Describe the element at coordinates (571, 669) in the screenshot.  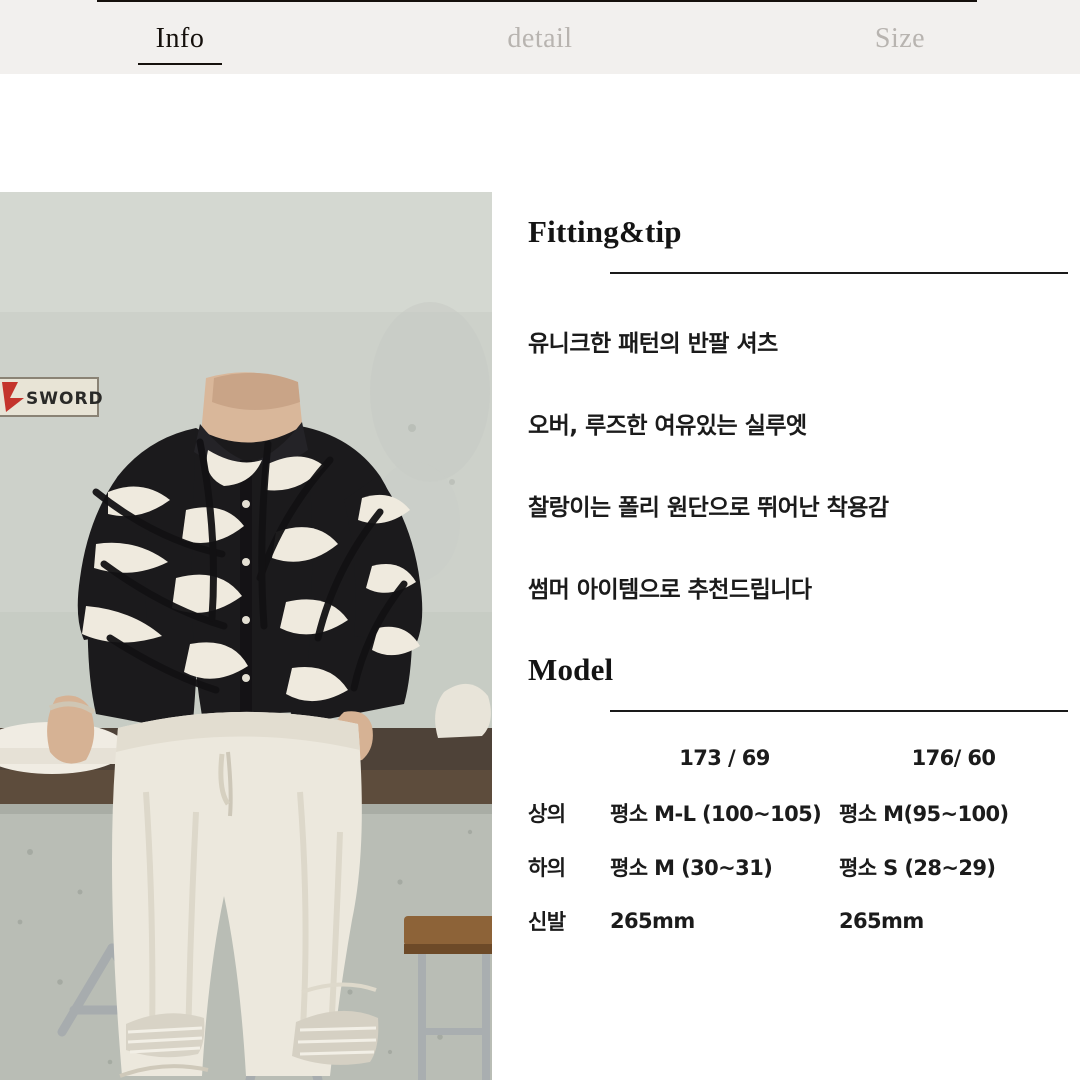
I see `model-title: Model` at that location.